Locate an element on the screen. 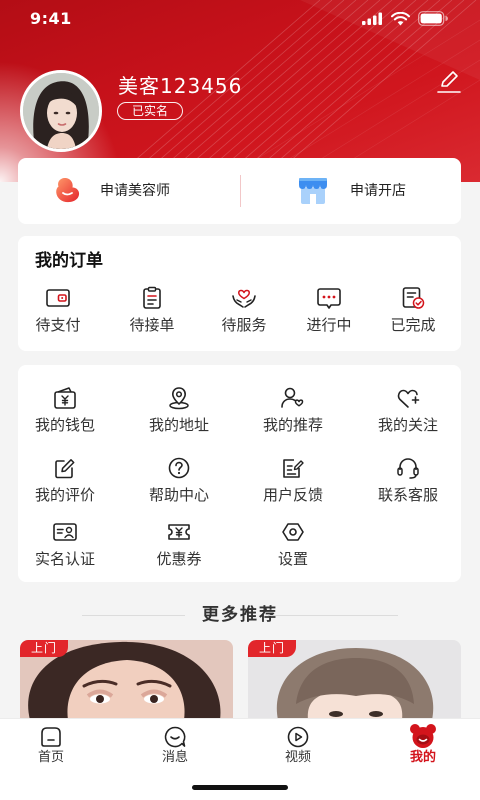 Image resolution: width=480 pixels, height=800 pixels. tab-video: 视频 is located at coordinates (298, 747).